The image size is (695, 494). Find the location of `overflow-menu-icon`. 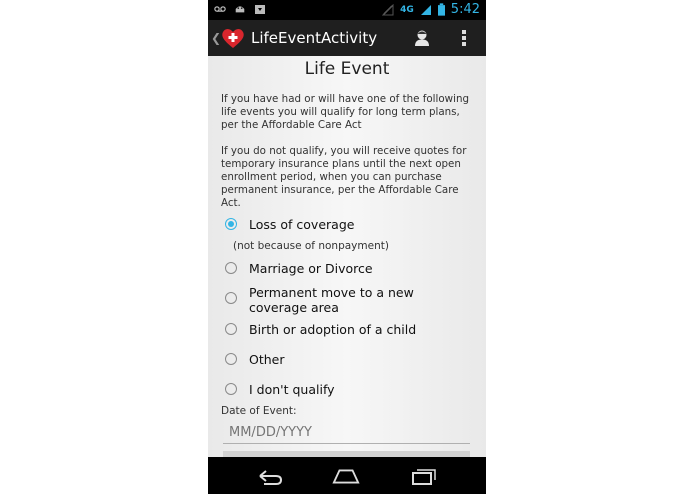

overflow-menu-icon is located at coordinates (464, 38).